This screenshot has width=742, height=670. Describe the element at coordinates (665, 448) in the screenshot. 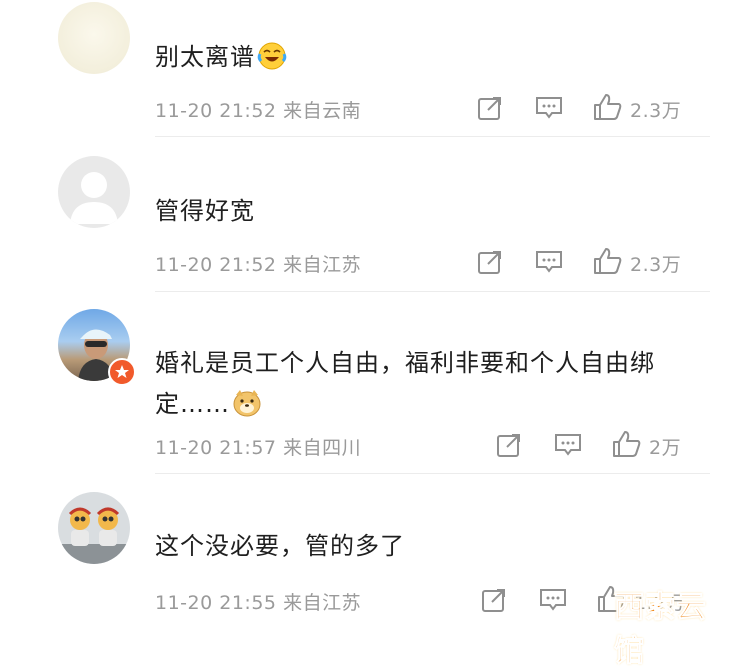

I see `like-count: 2万` at that location.